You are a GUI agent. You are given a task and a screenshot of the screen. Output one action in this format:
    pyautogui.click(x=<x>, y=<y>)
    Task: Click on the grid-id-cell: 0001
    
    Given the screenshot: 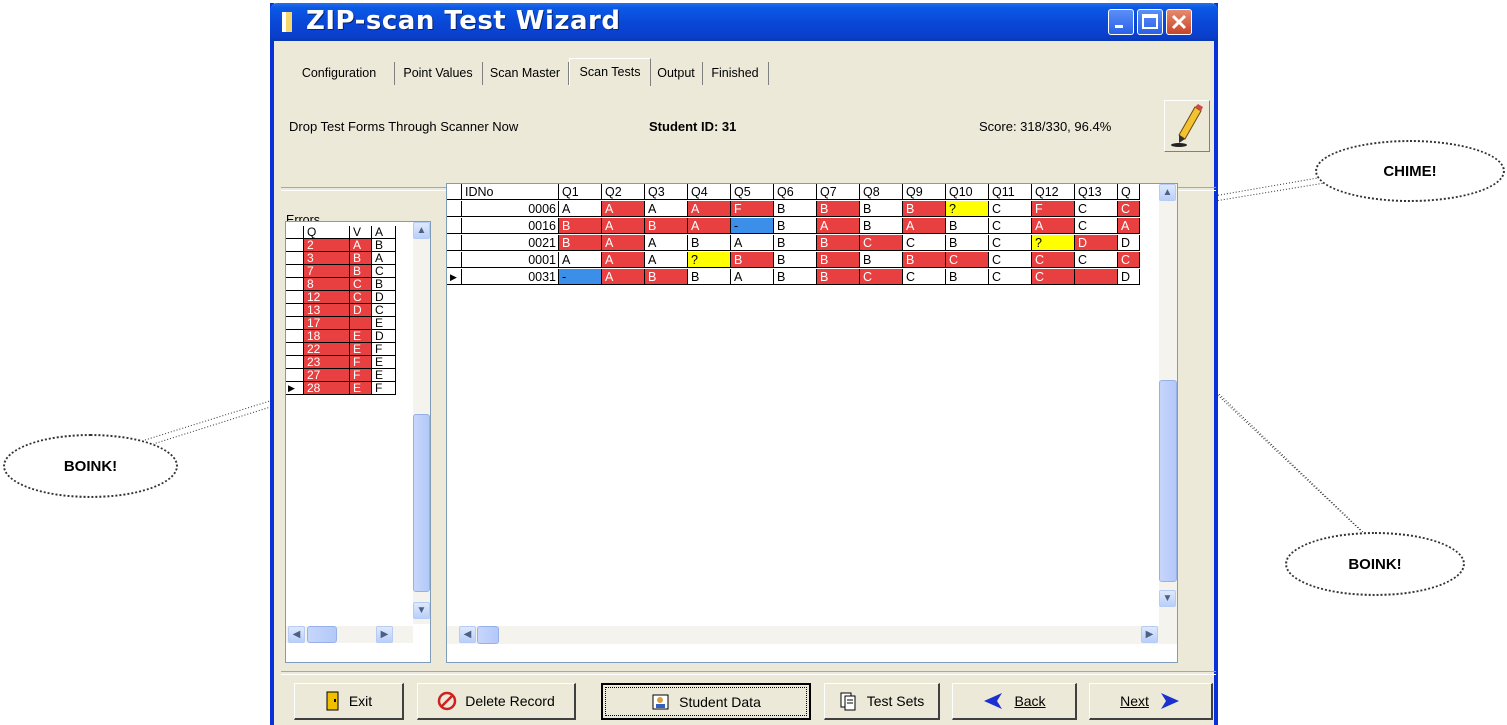 What is the action you would take?
    pyautogui.click(x=510, y=260)
    